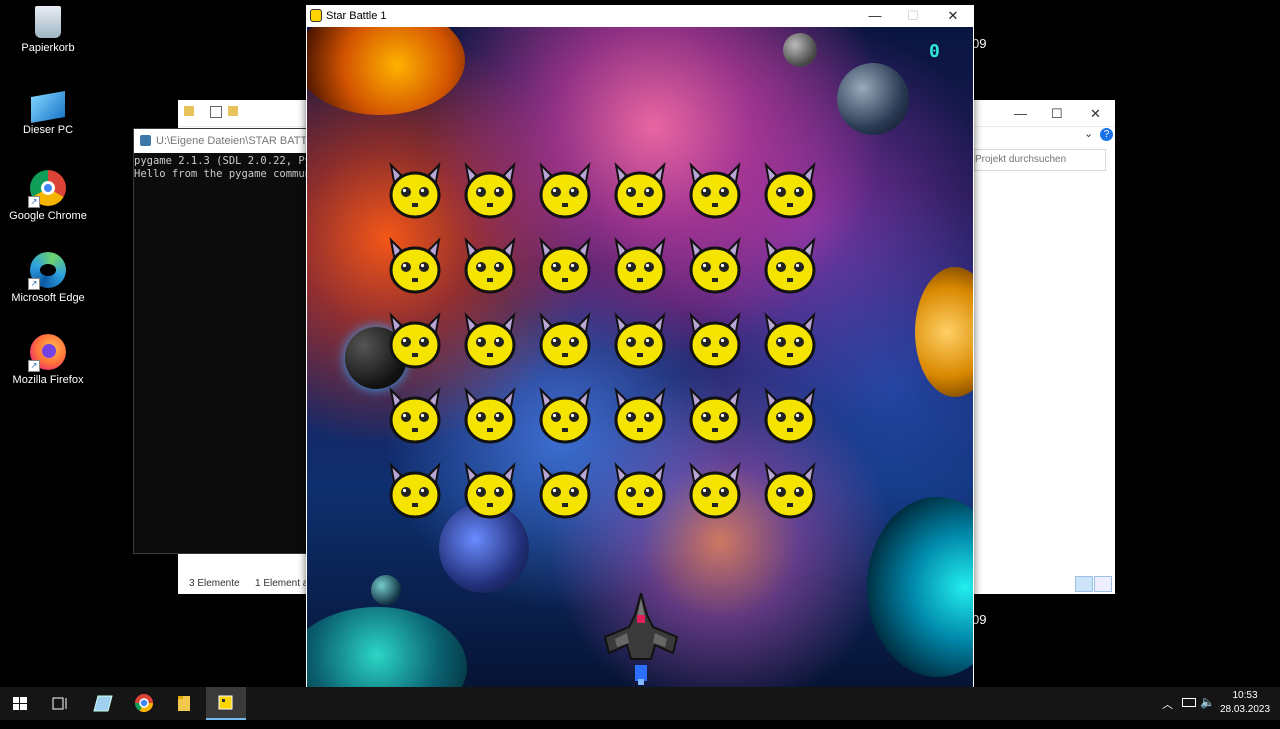 This screenshot has width=1280, height=729. Describe the element at coordinates (640, 703) in the screenshot. I see `taskbar: ︿ 🔈 10:53 28.03.2023` at that location.